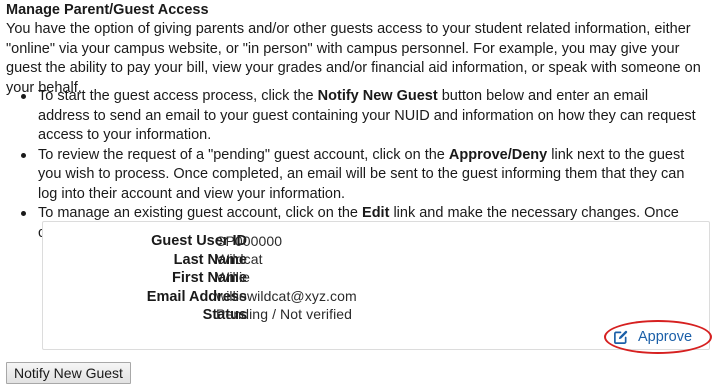  I want to click on page-title: Manage Parent/Guest Access, so click(107, 10).